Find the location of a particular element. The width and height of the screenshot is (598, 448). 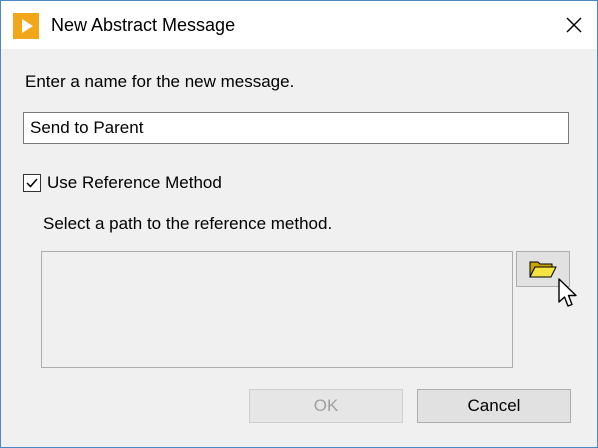

use-reference-method-checkbox: Use Reference Method is located at coordinates (122, 183).